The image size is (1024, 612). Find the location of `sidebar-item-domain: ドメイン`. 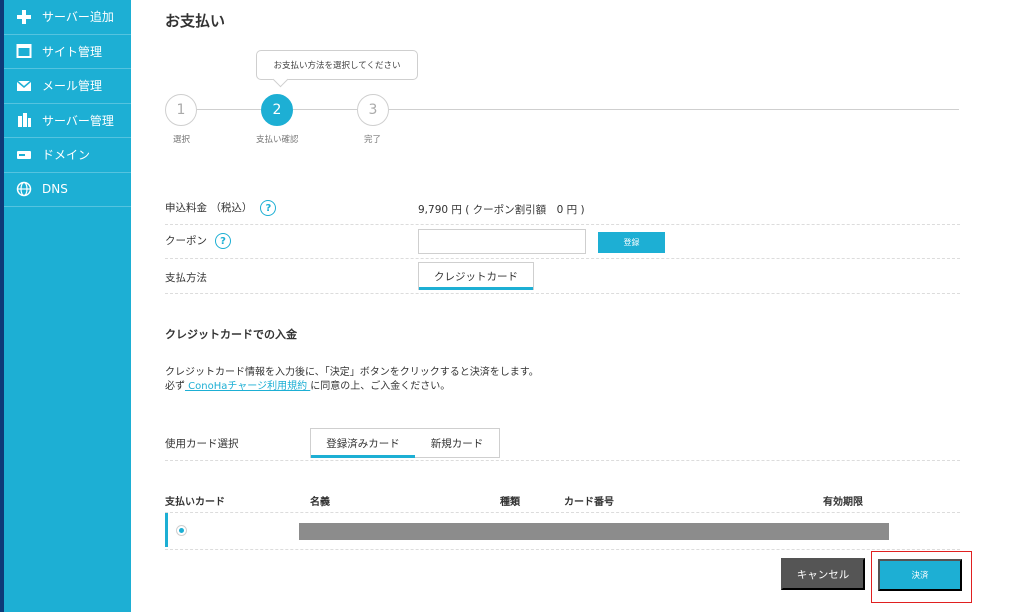

sidebar-item-domain: ドメイン is located at coordinates (67, 155).